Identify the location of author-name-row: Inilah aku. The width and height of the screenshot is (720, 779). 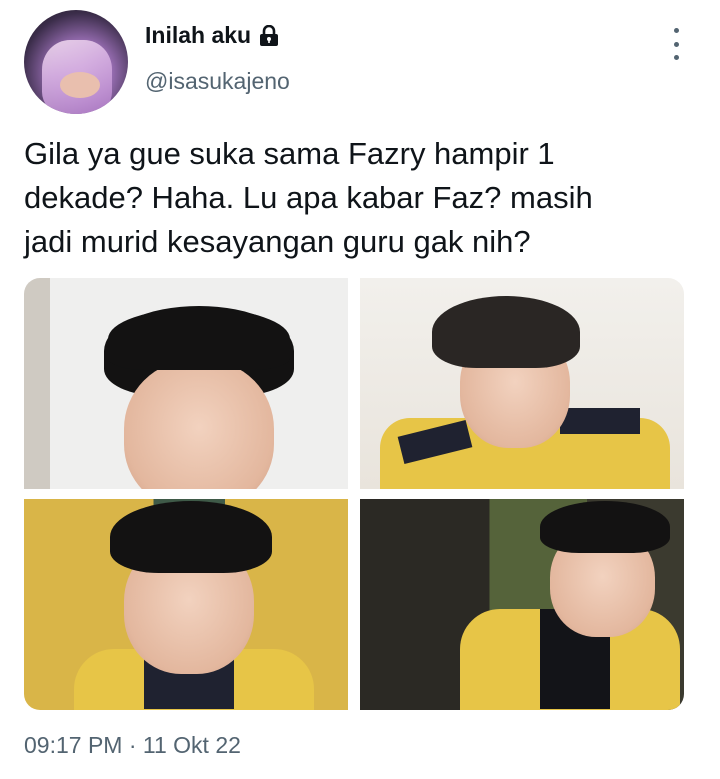
(212, 35).